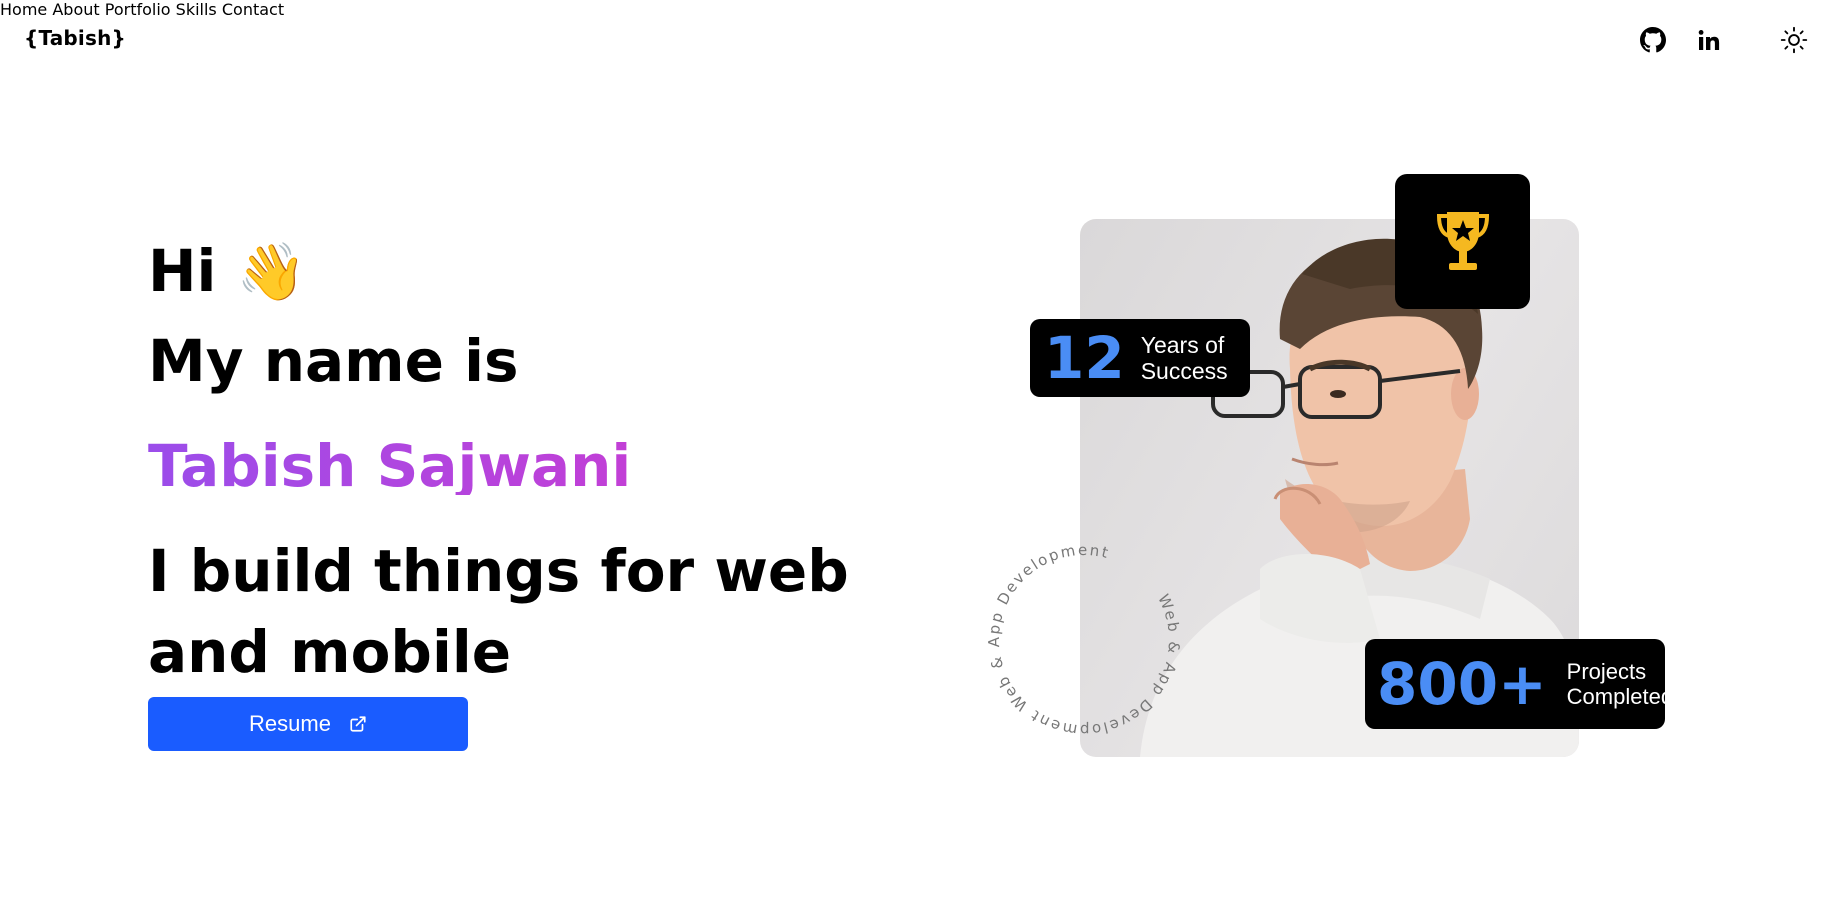 The height and width of the screenshot is (914, 1832). I want to click on sun-icon, so click(1794, 40).